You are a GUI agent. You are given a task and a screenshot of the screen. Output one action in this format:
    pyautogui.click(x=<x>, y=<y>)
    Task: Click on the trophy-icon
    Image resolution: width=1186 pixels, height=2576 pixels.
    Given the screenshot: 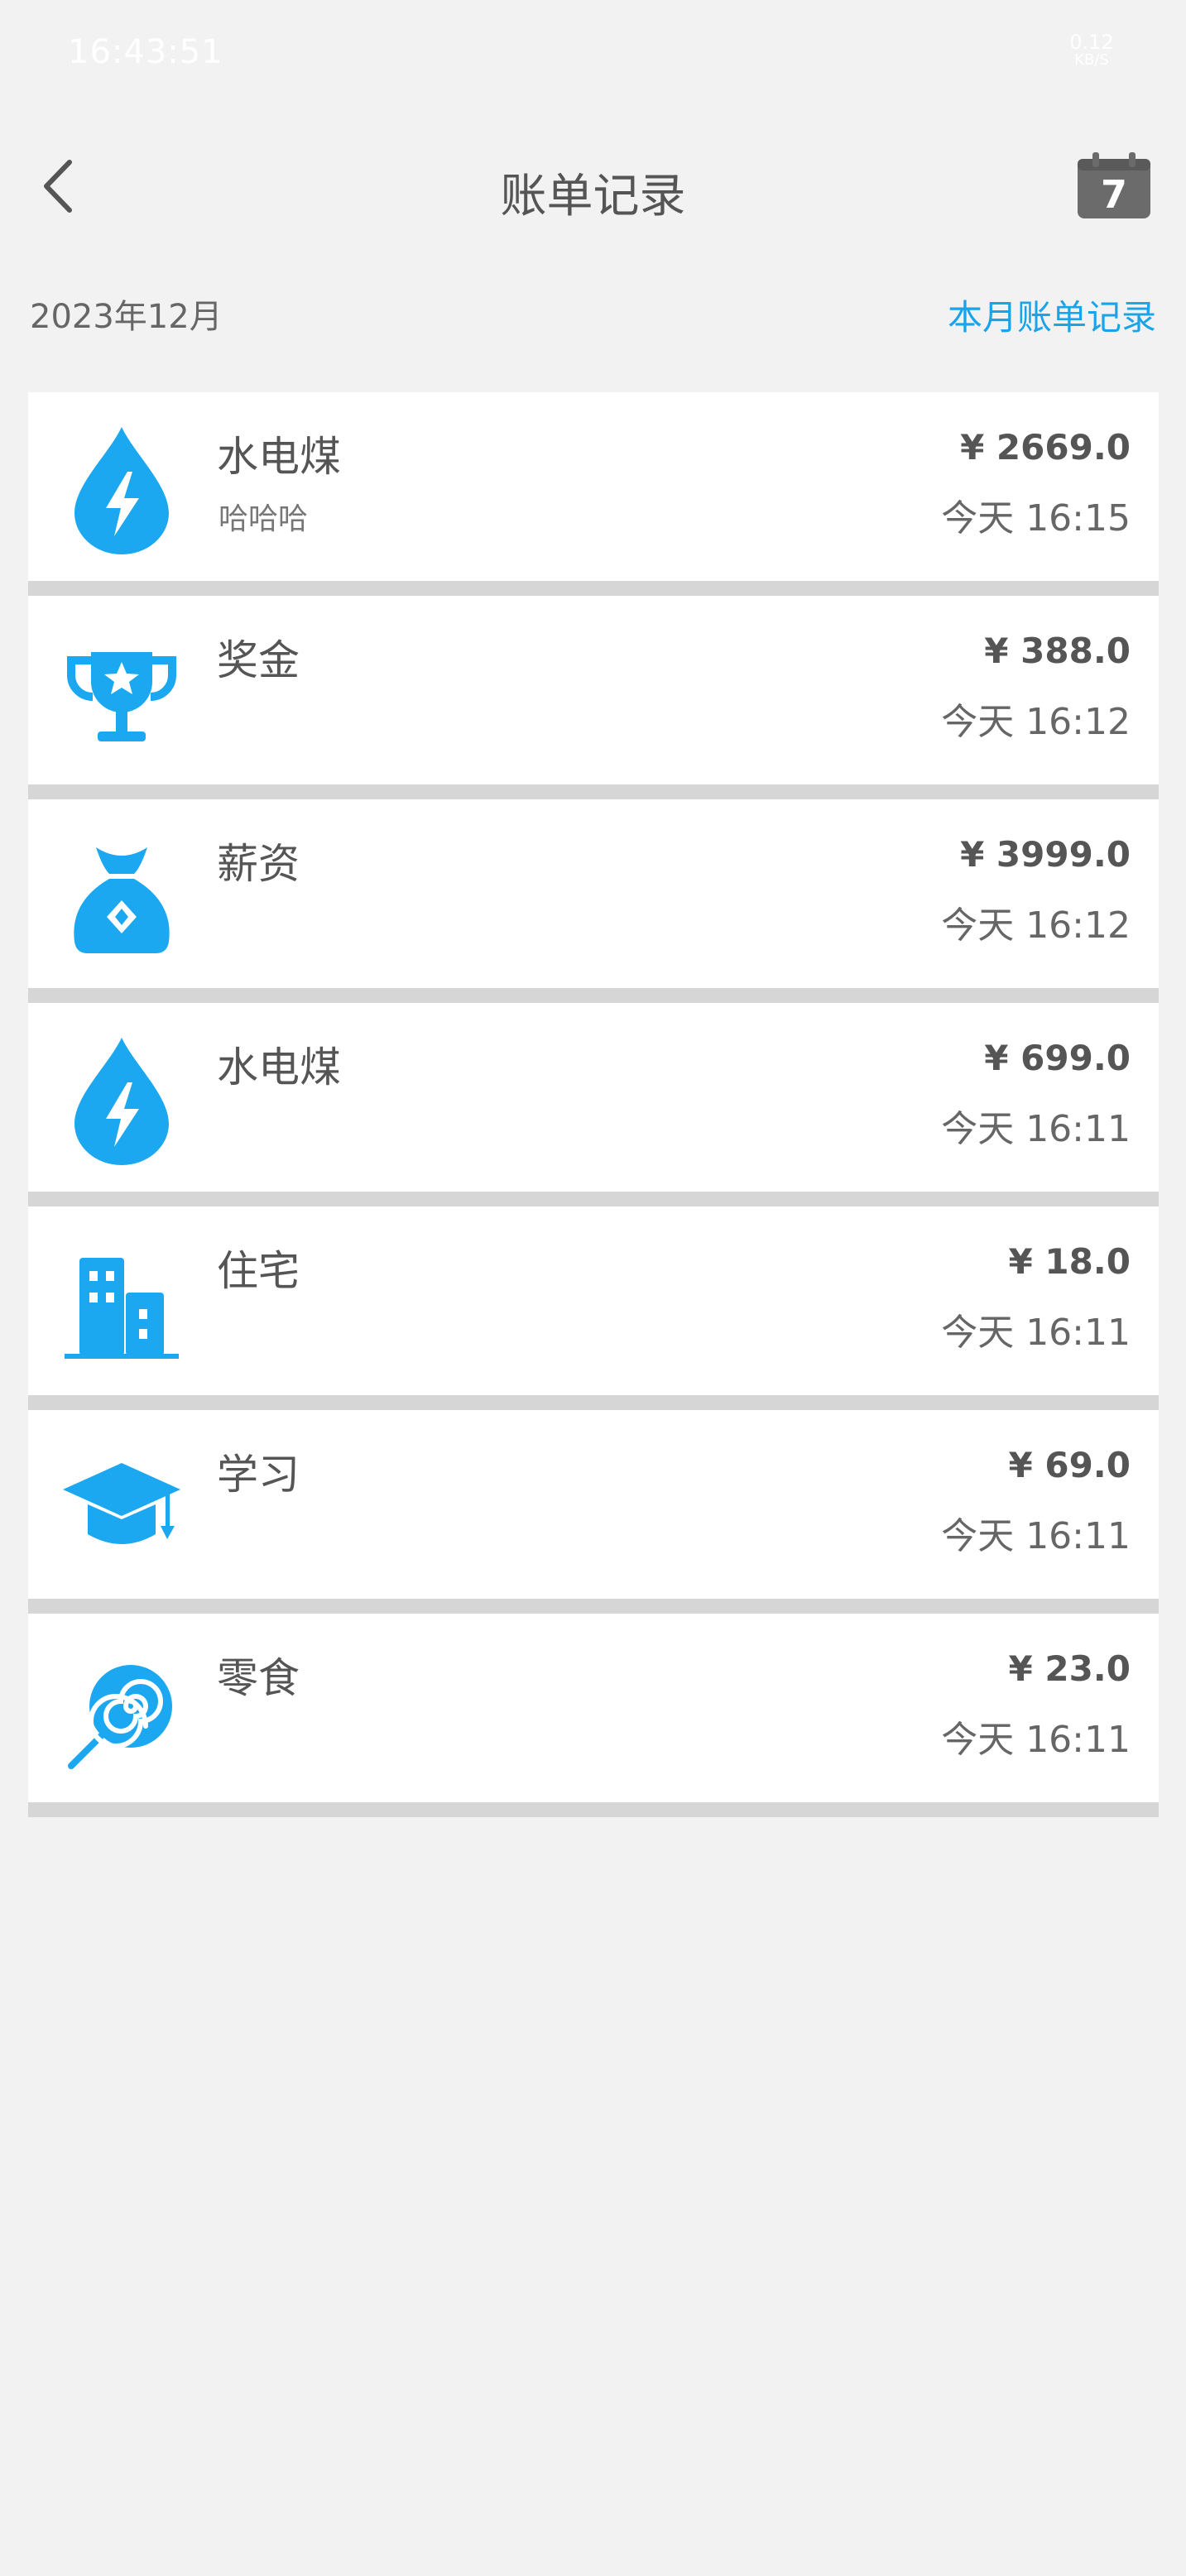 What is the action you would take?
    pyautogui.click(x=122, y=692)
    